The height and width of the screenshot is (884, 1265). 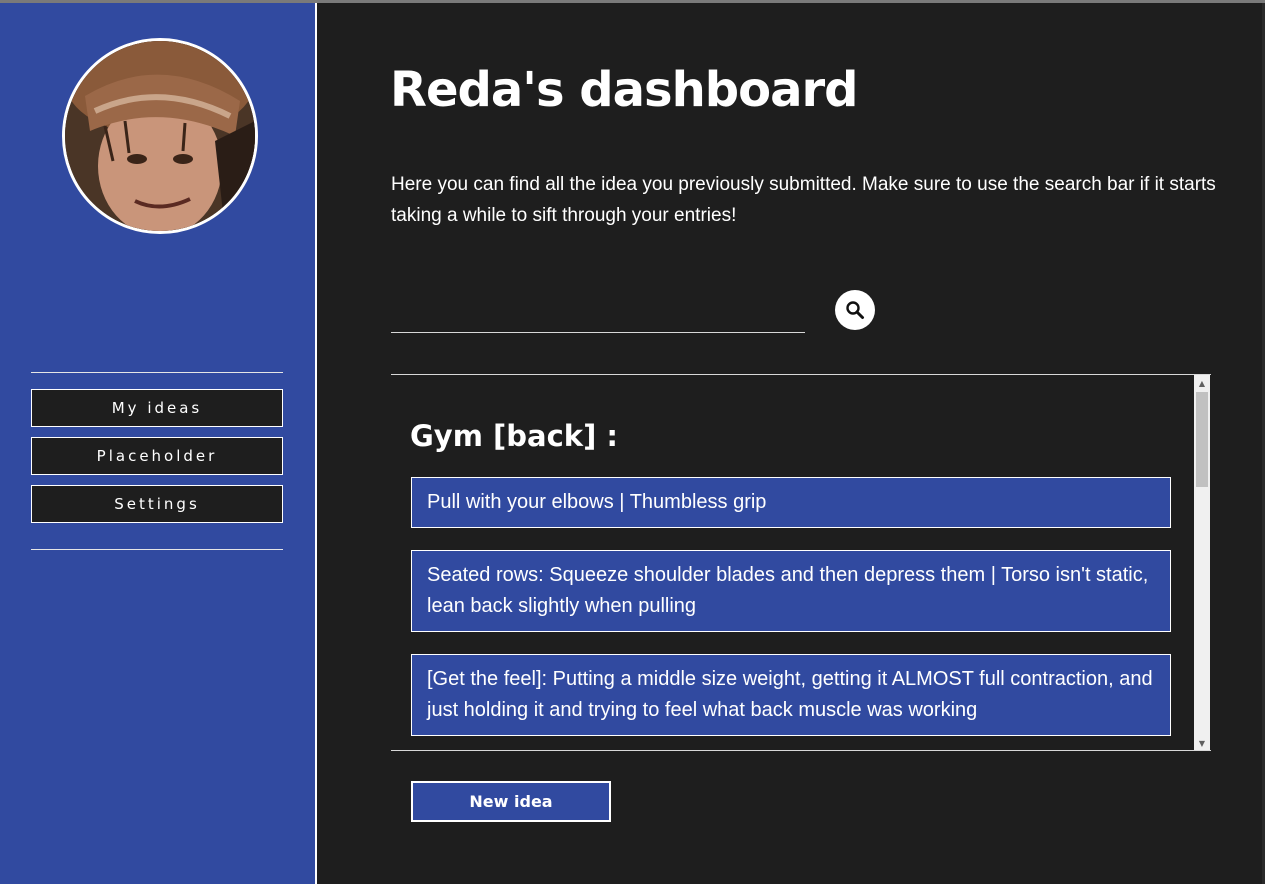 I want to click on avatar, so click(x=160, y=136).